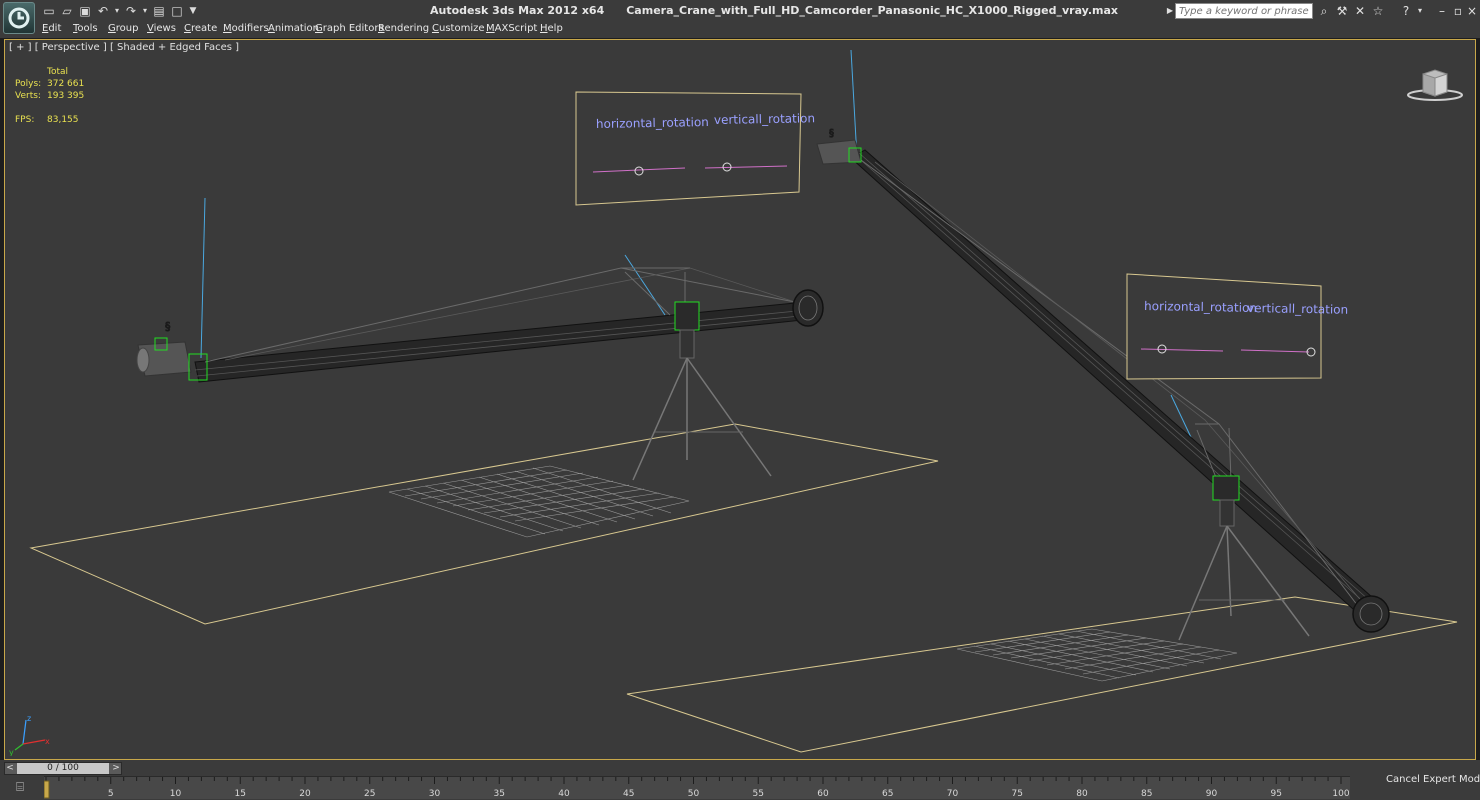 The height and width of the screenshot is (800, 1480). What do you see at coordinates (1200, 307) in the screenshot?
I see `panel-2-horizontal-label: horizontal_rotation` at bounding box center [1200, 307].